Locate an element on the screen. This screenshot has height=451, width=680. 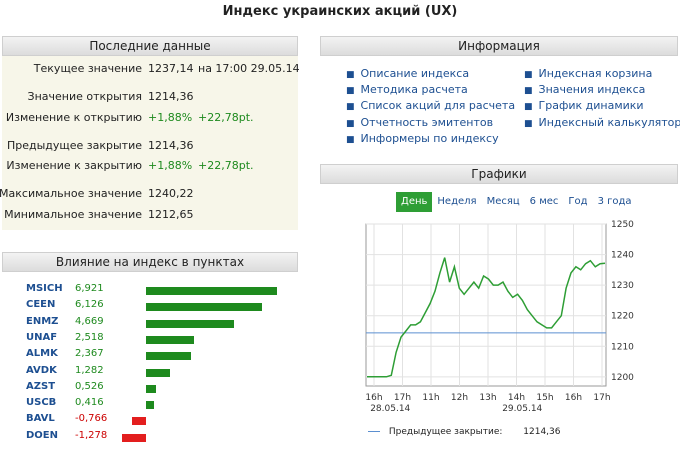
influence-value: 0,526 is located at coordinates (89, 386).